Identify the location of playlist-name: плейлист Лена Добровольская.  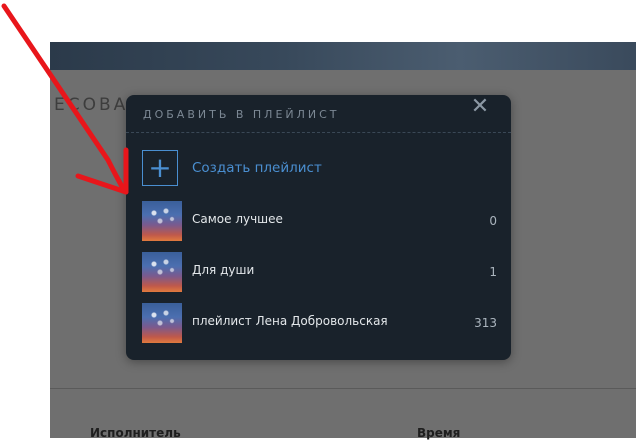
(290, 321).